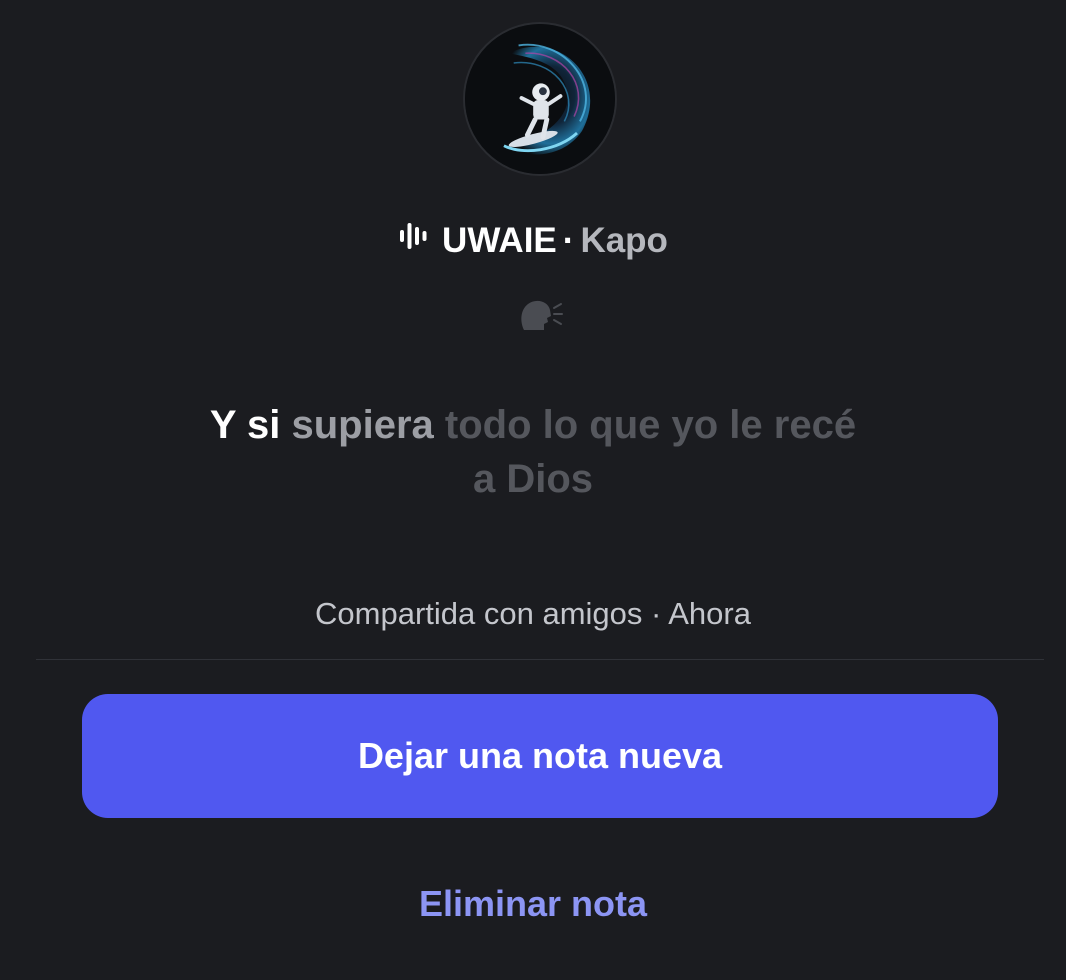 The image size is (1066, 980). I want to click on song-info: UWAIE · Kapo, so click(533, 241).